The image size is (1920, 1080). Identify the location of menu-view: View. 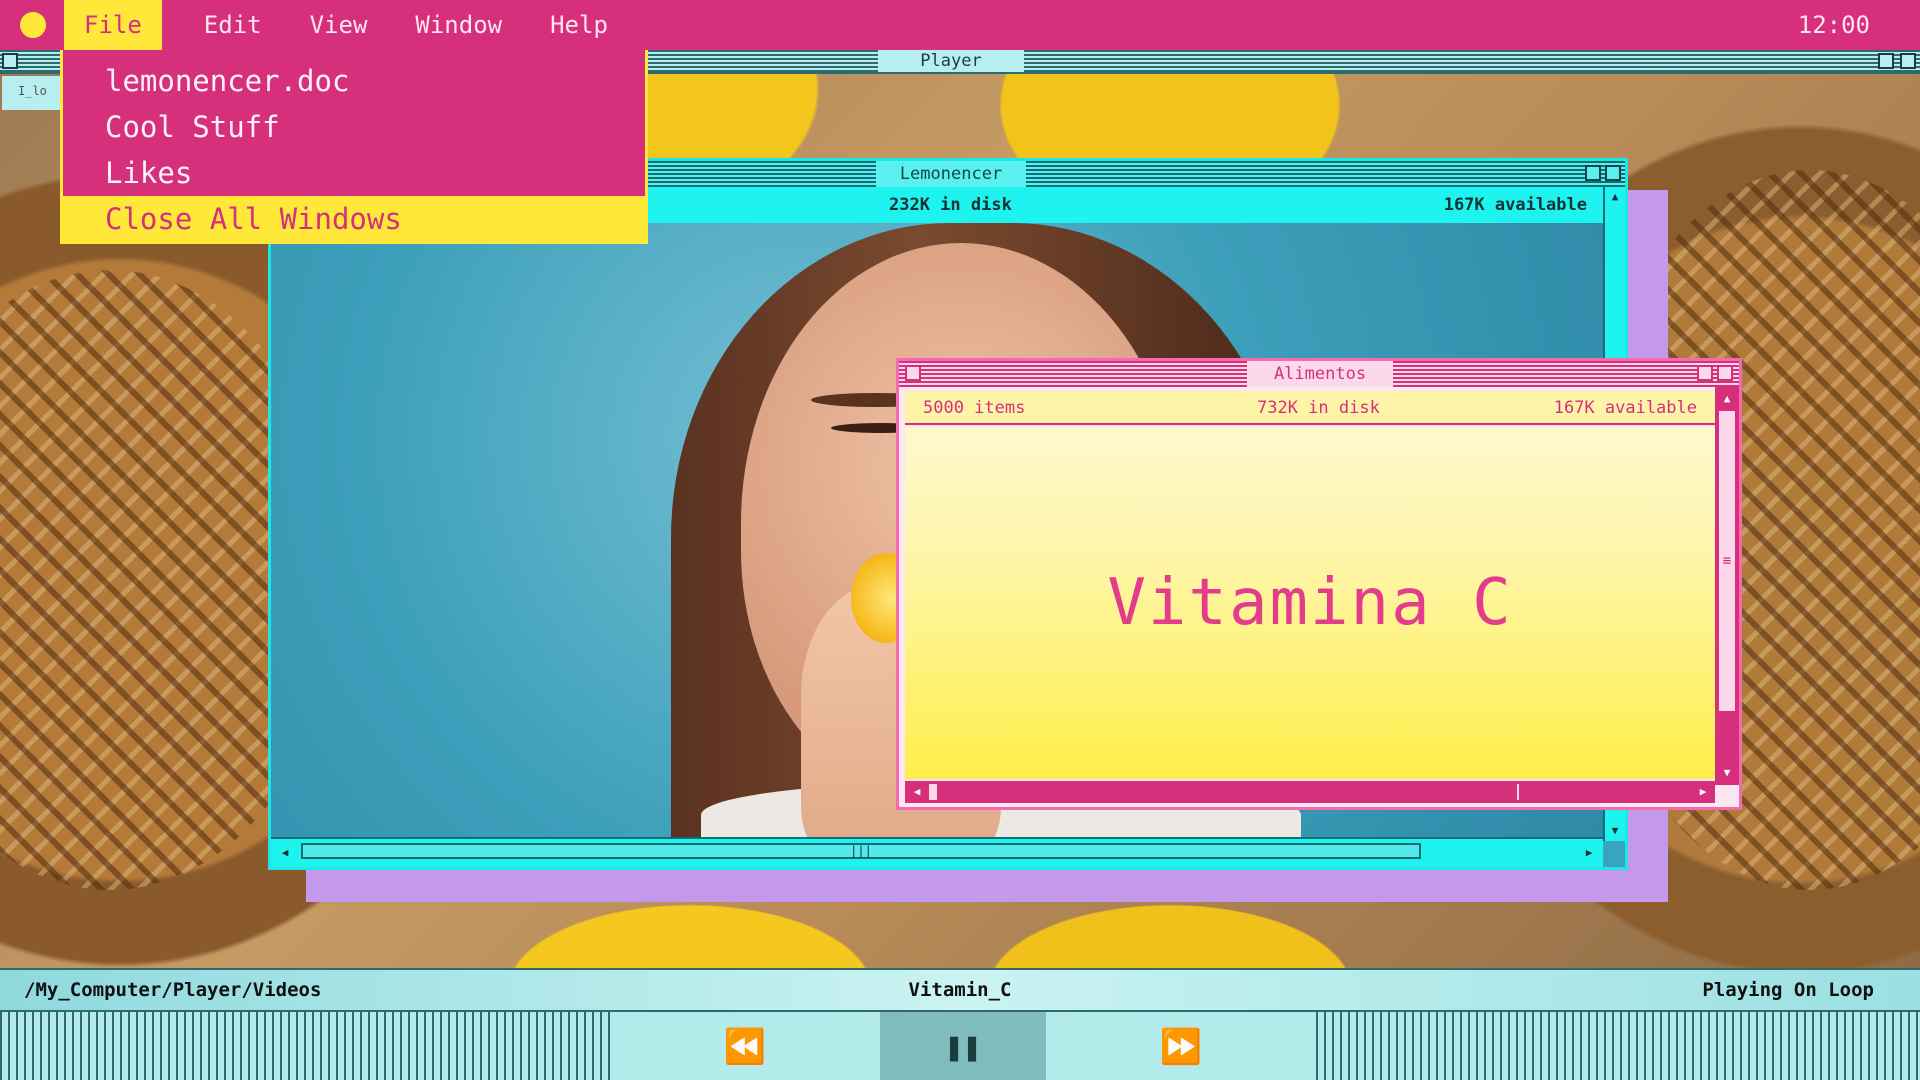
(339, 25).